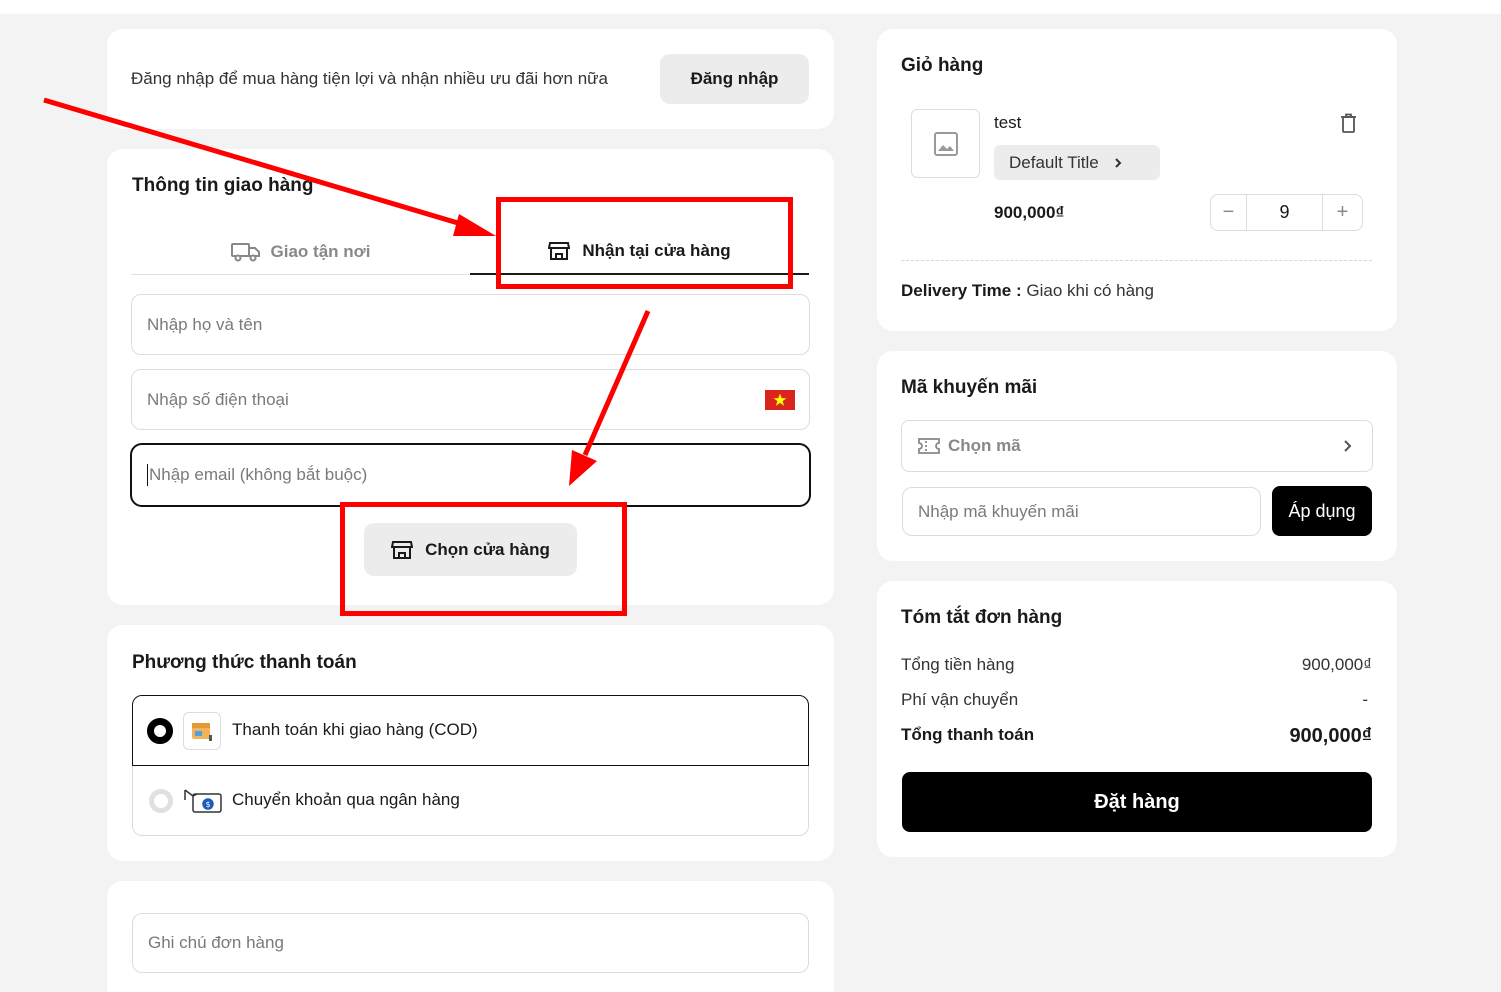 This screenshot has height=992, width=1501. I want to click on annotation-box-choose-store, so click(483, 559).